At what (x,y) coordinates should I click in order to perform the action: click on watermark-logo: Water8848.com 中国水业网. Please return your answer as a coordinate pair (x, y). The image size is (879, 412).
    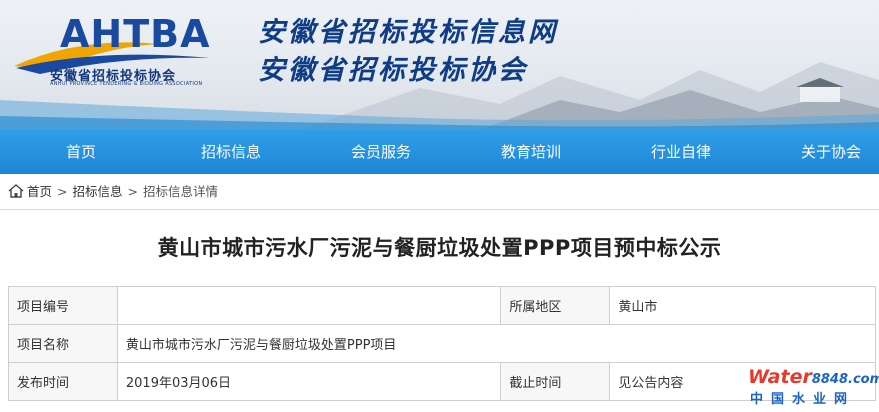
    Looking at the image, I should click on (813, 388).